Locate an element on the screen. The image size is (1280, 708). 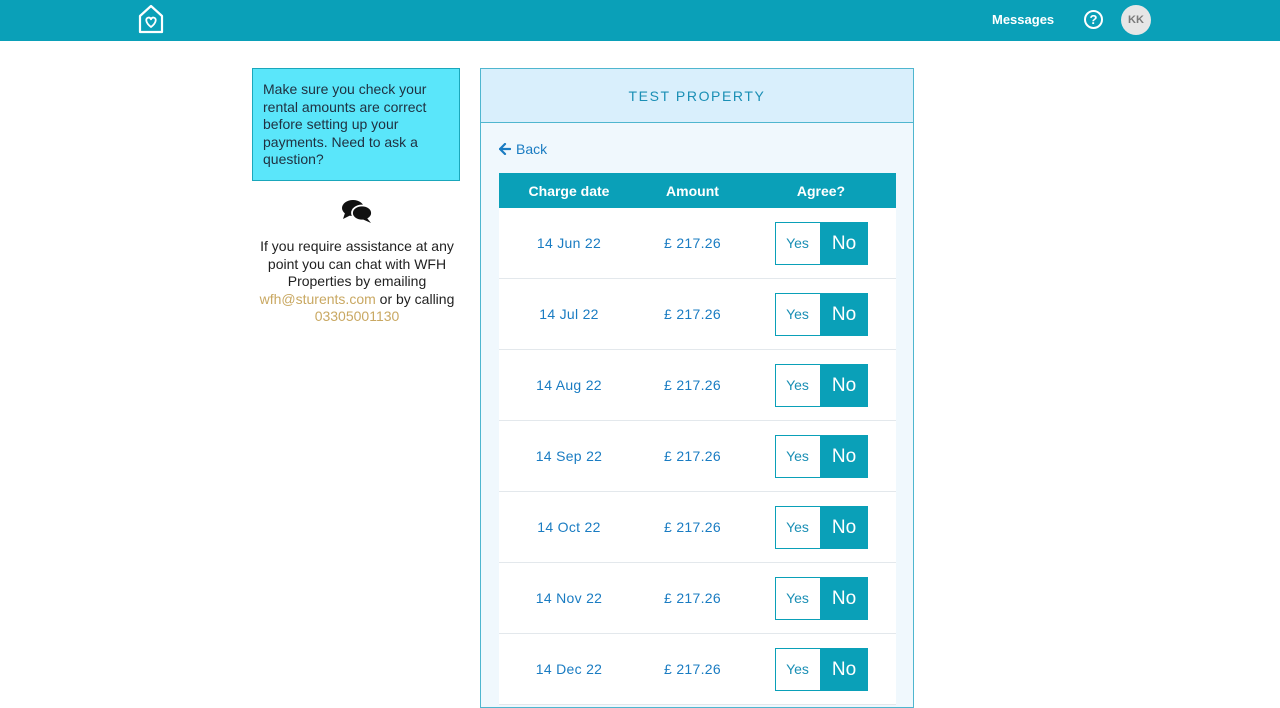
back-button: Back is located at coordinates (523, 149).